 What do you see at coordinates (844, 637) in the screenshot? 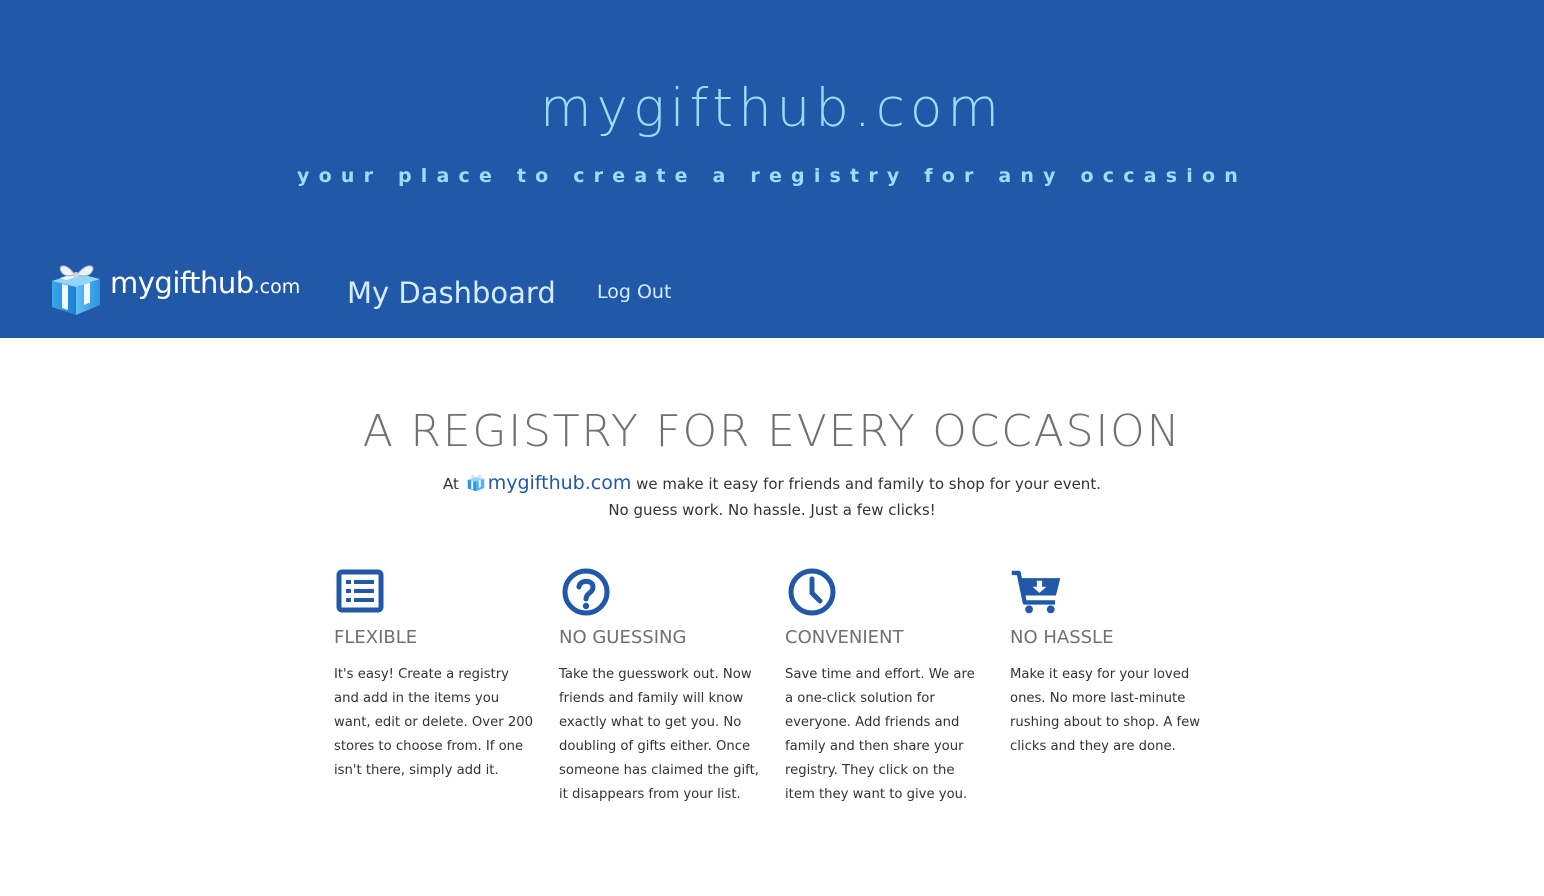
I see `feature-title: CONVENIENT` at bounding box center [844, 637].